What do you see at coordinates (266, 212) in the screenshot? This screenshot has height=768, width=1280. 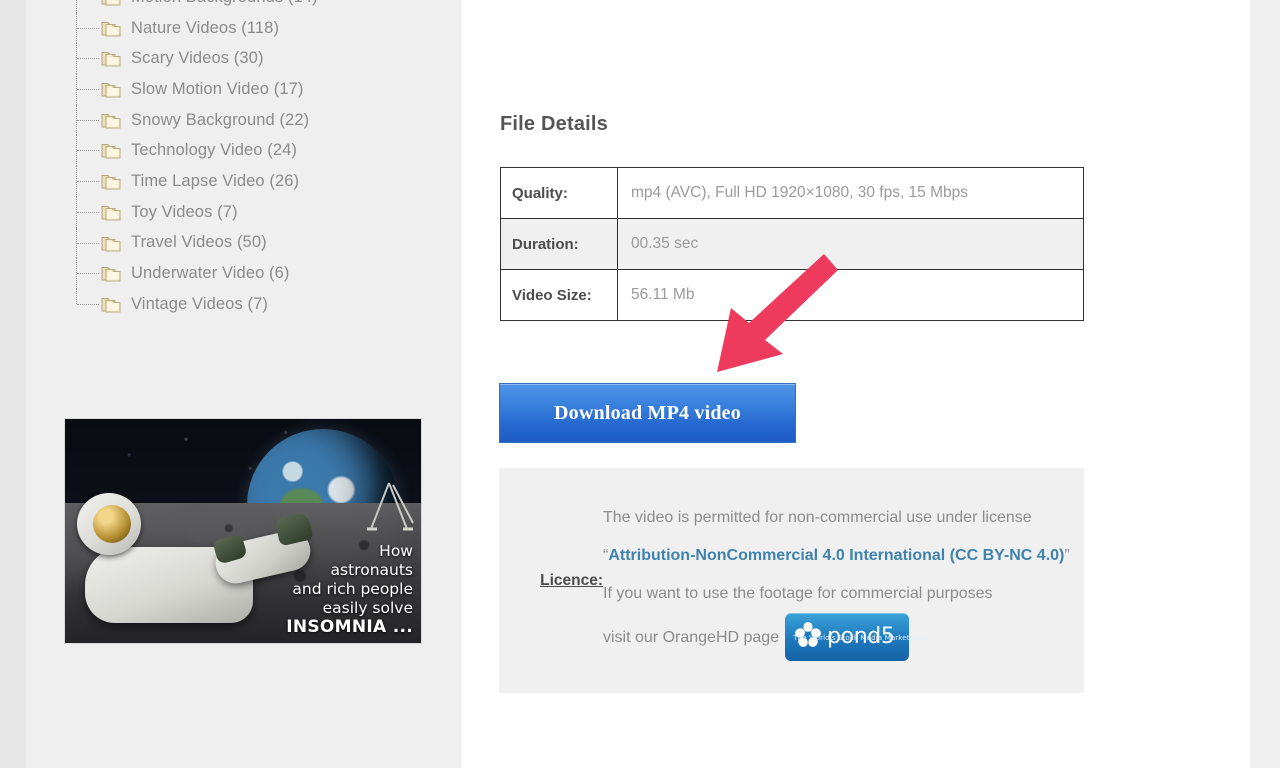 I see `sidebar-category-item: Toy Videos (7)` at bounding box center [266, 212].